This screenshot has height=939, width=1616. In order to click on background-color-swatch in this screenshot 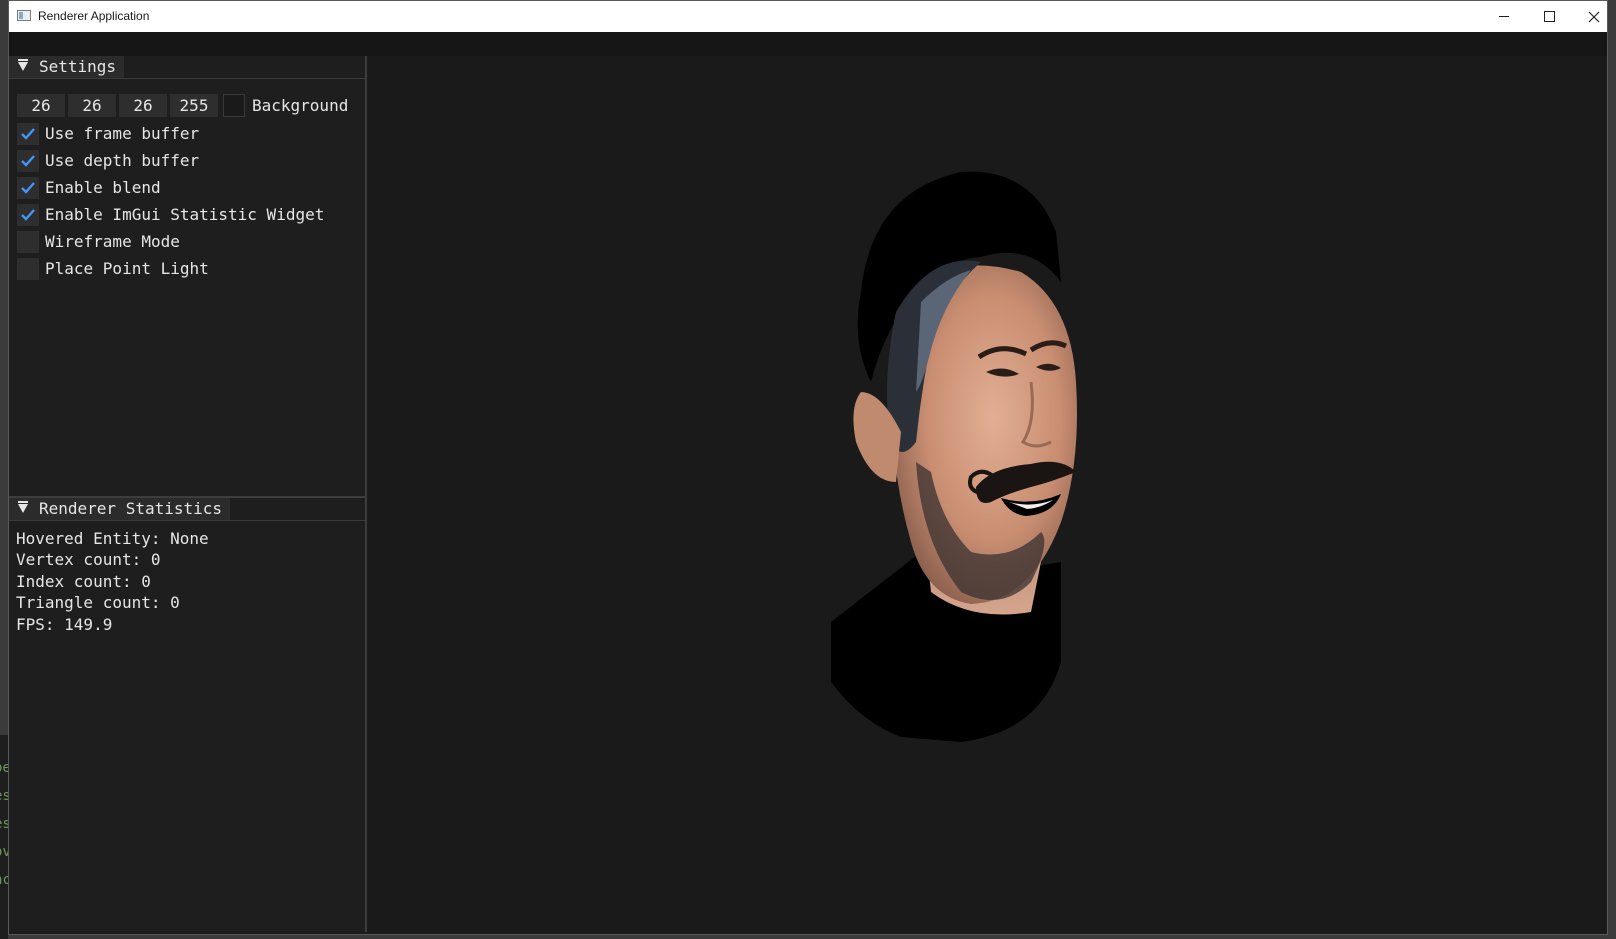, I will do `click(234, 105)`.